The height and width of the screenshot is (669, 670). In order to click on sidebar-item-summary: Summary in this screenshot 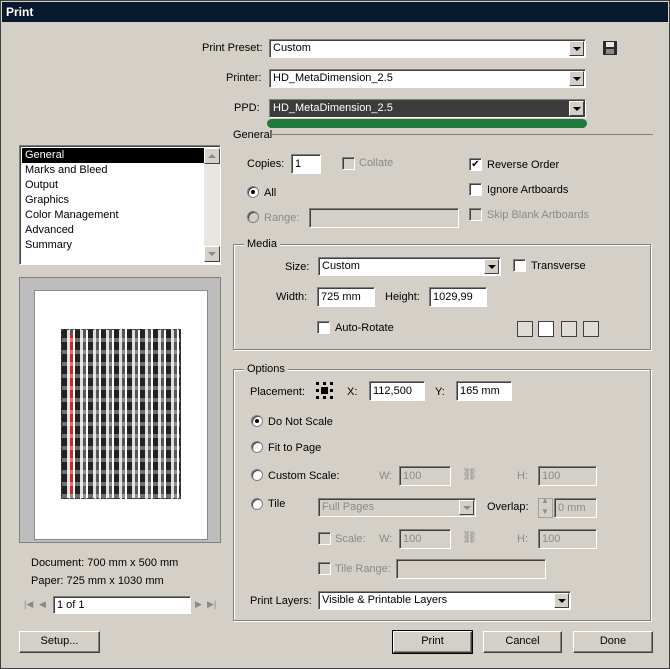, I will do `click(47, 245)`.